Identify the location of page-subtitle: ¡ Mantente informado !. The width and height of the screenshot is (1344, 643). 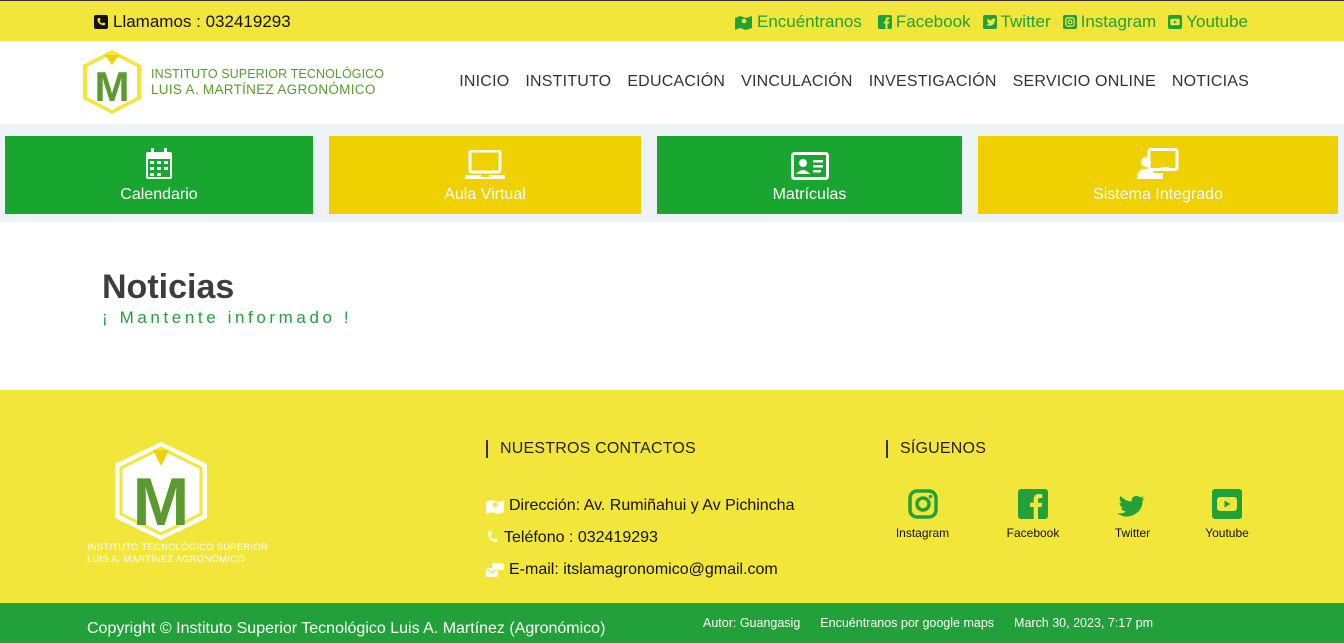
(227, 317).